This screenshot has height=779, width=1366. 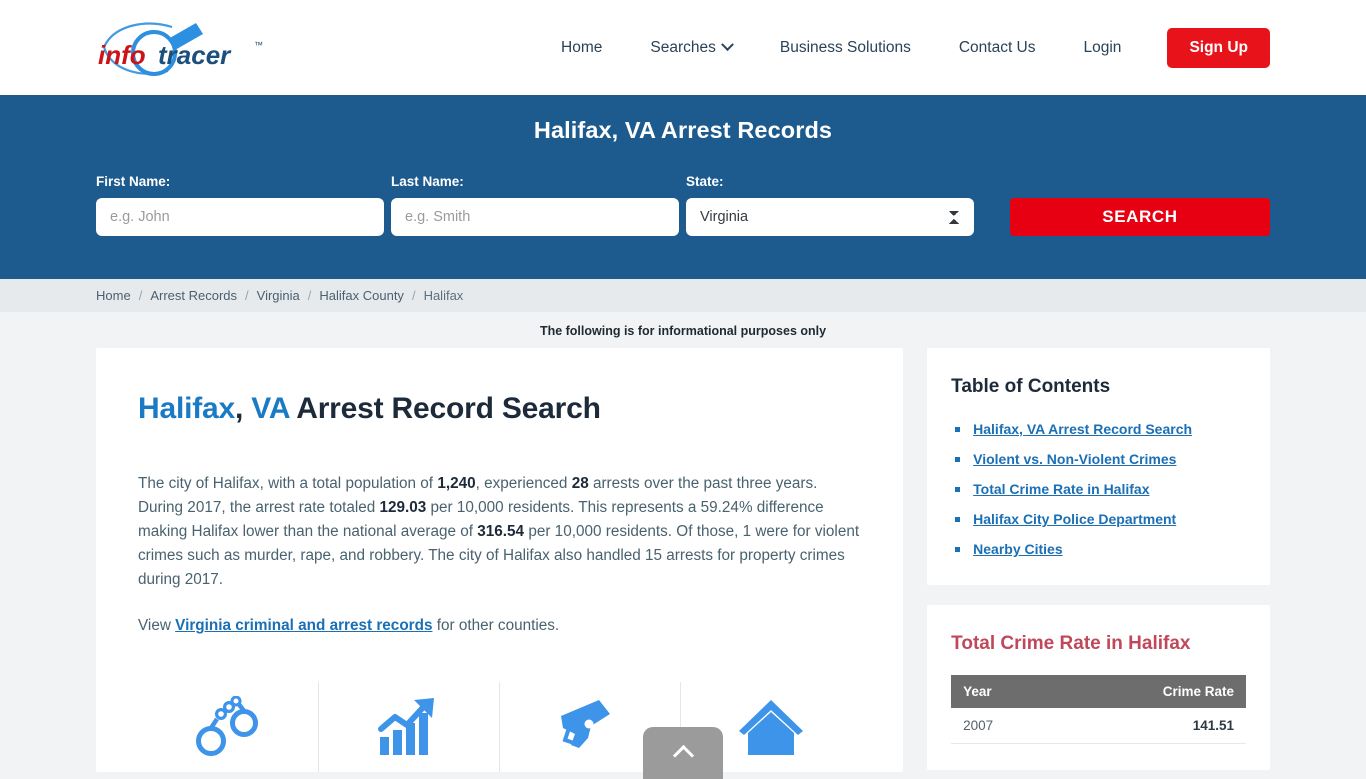 I want to click on nav-item-home: Home, so click(x=581, y=48).